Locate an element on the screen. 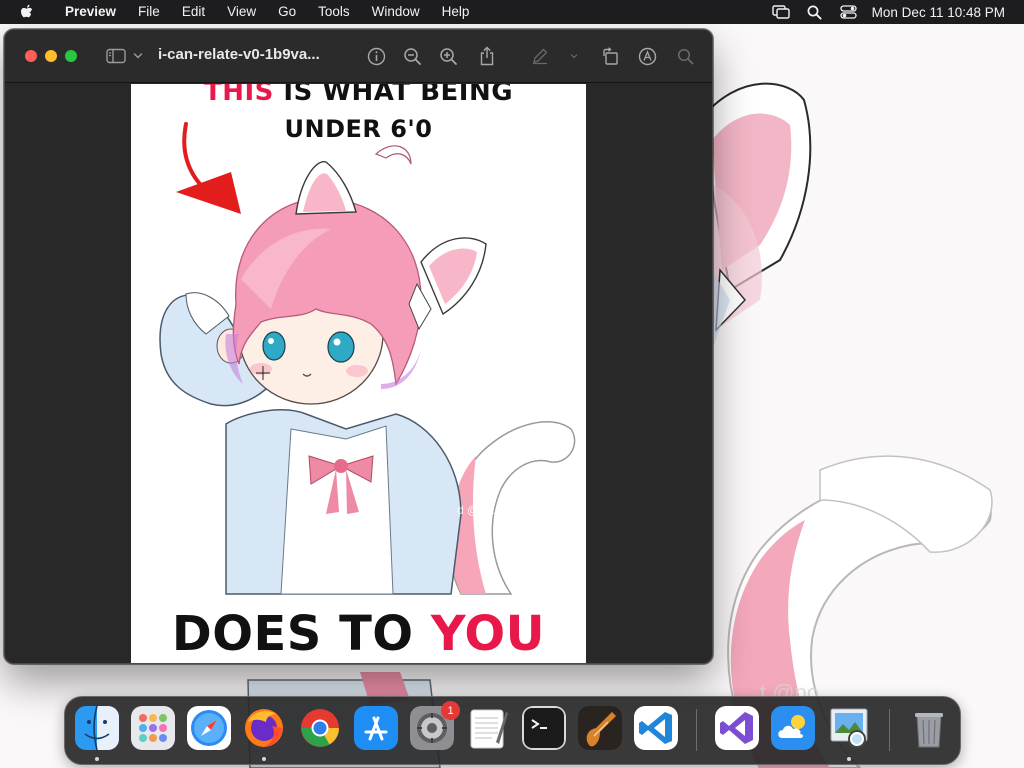 This screenshot has height=768, width=1024. menu-view: View is located at coordinates (241, 12).